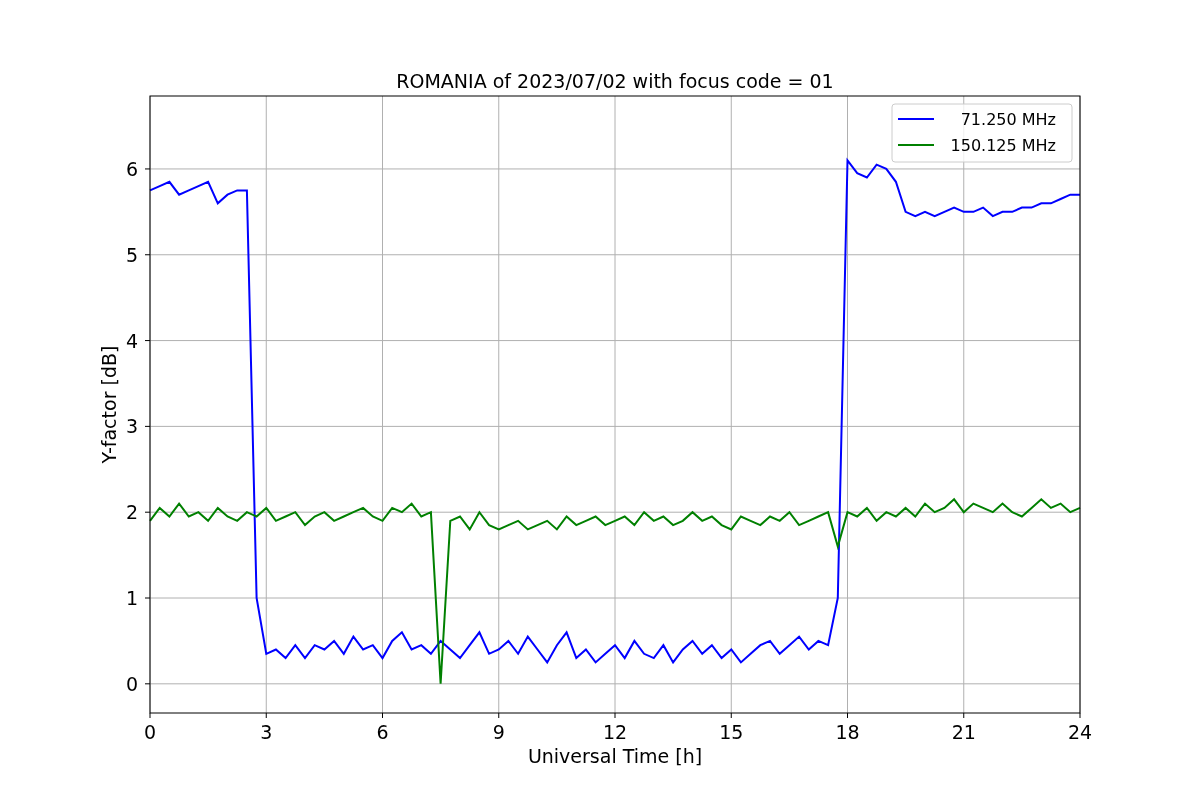  I want to click on y-axis-label: Y-factor [dB], so click(109, 404).